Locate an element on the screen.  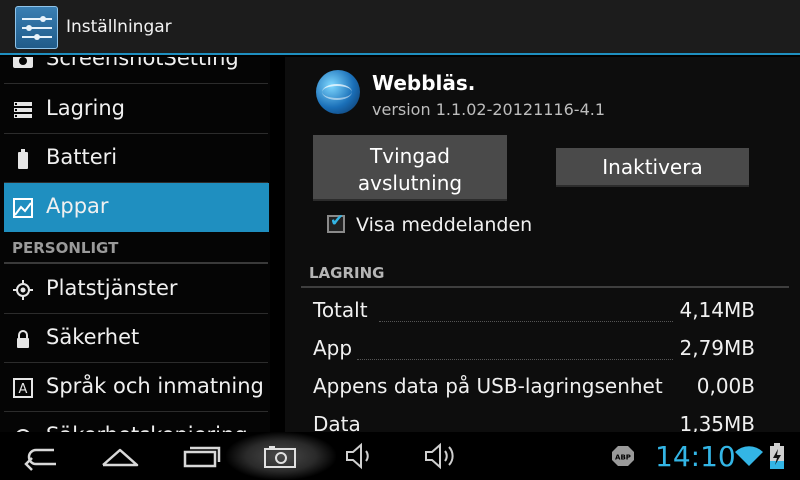
location-icon is located at coordinates (23, 290).